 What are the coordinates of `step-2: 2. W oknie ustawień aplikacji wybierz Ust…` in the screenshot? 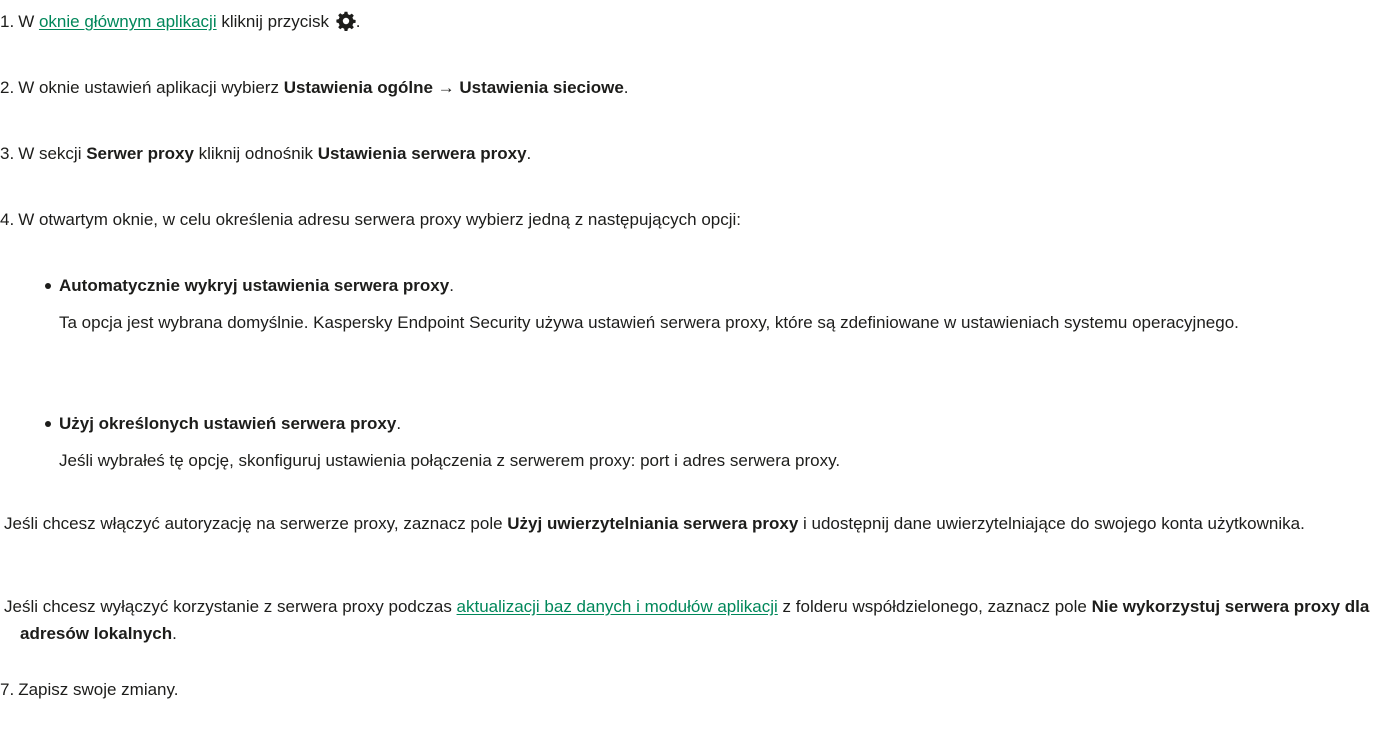 It's located at (686, 87).